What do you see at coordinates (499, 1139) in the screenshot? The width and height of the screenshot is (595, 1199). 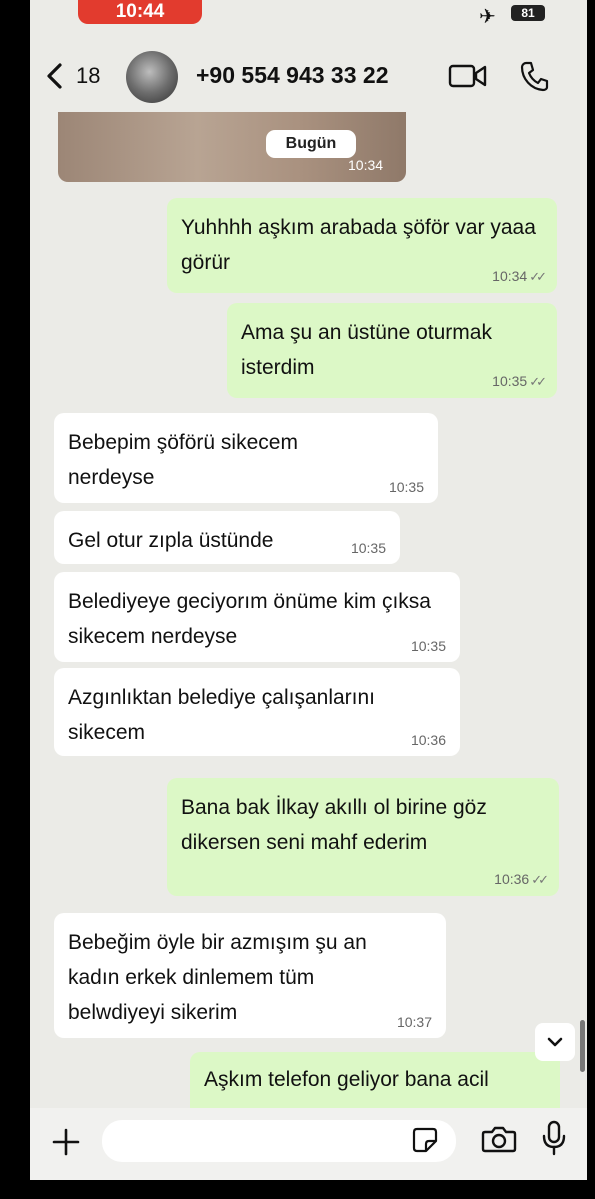 I see `camera-icon` at bounding box center [499, 1139].